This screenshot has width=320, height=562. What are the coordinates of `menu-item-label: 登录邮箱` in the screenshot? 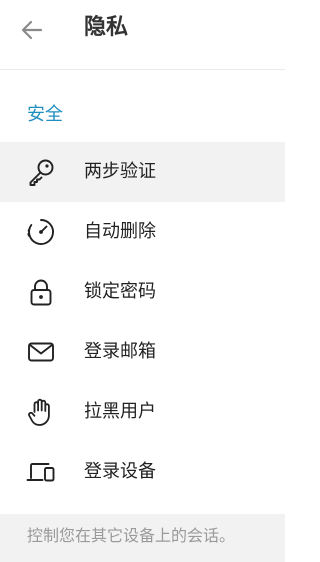 It's located at (120, 351).